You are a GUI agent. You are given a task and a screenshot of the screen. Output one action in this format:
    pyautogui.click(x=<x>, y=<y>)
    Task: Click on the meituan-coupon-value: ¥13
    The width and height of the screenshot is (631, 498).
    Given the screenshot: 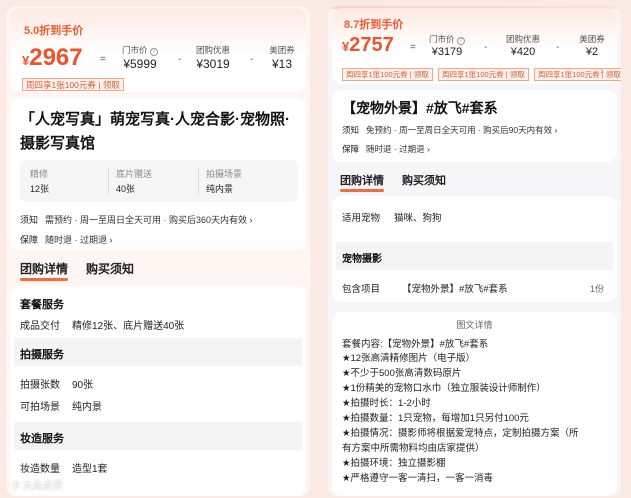 What is the action you would take?
    pyautogui.click(x=282, y=64)
    